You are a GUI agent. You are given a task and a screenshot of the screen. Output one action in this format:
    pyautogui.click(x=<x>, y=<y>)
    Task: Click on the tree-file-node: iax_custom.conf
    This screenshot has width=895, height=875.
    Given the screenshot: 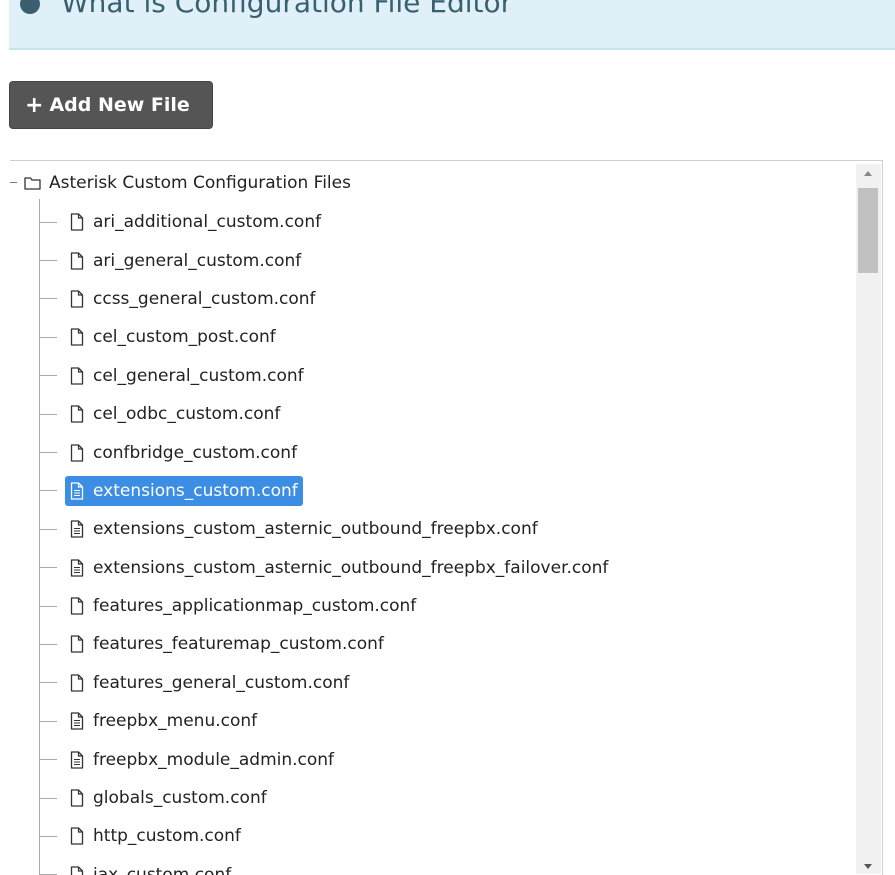 What is the action you would take?
    pyautogui.click(x=150, y=867)
    